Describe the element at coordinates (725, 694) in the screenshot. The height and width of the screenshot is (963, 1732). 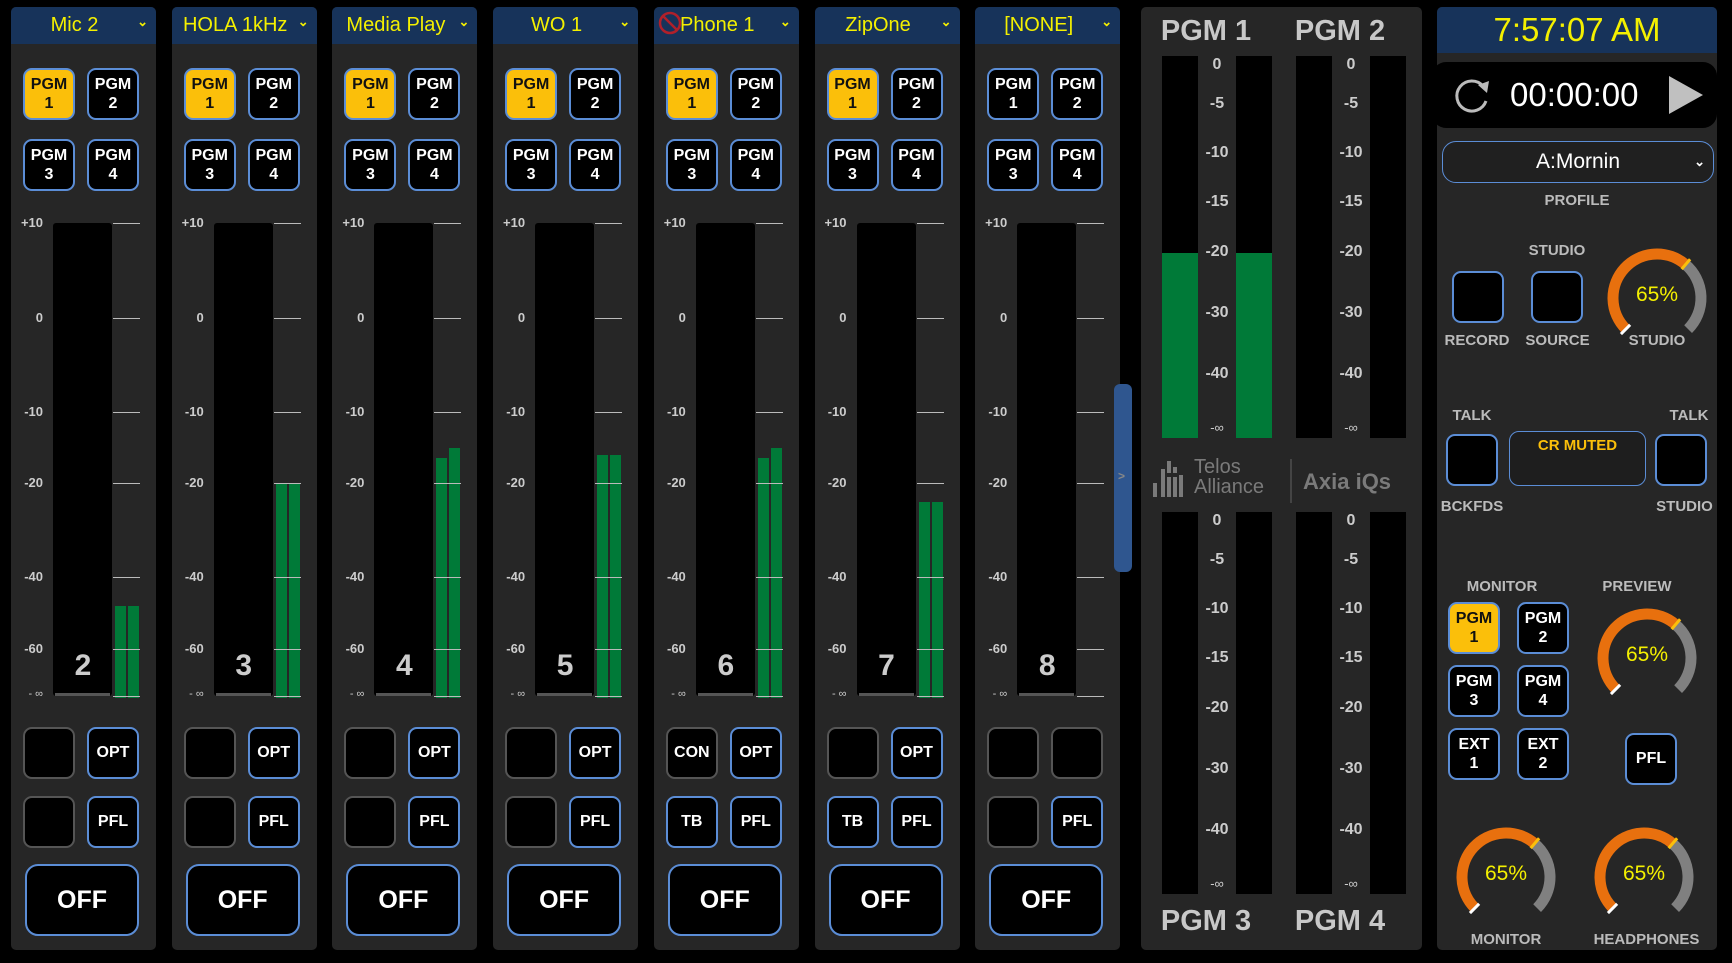
I see `fader-base` at that location.